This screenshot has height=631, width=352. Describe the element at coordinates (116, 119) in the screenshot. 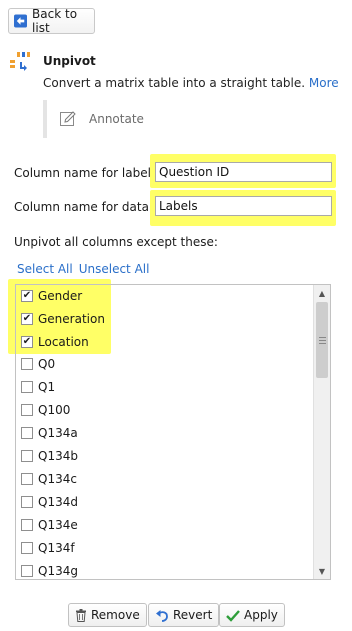

I see `annotate-label: Annotate` at that location.